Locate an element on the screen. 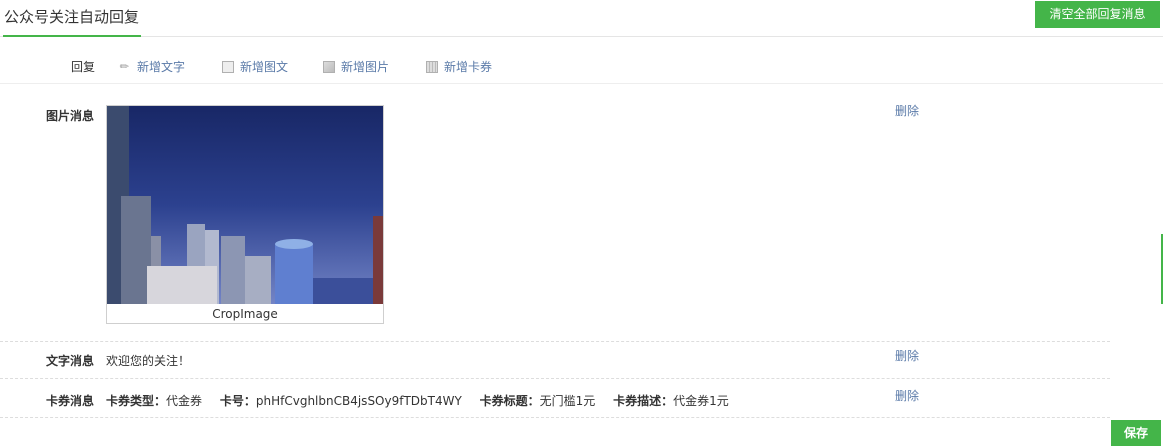 The height and width of the screenshot is (448, 1163). add-card-button: 新增卡券 is located at coordinates (459, 66).